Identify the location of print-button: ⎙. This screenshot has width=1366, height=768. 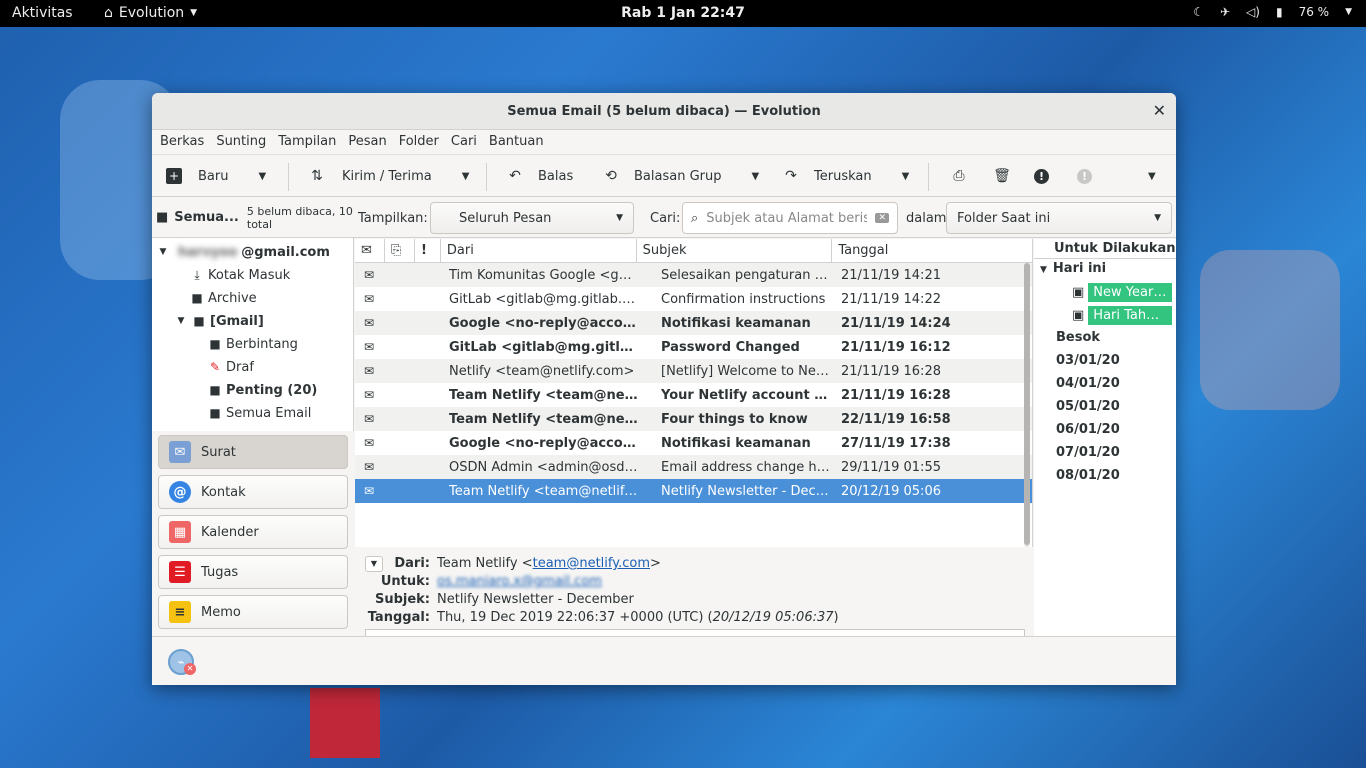
(959, 176).